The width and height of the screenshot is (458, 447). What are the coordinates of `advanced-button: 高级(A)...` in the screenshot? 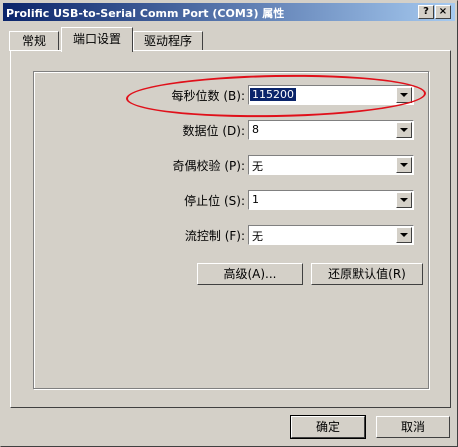 It's located at (250, 274).